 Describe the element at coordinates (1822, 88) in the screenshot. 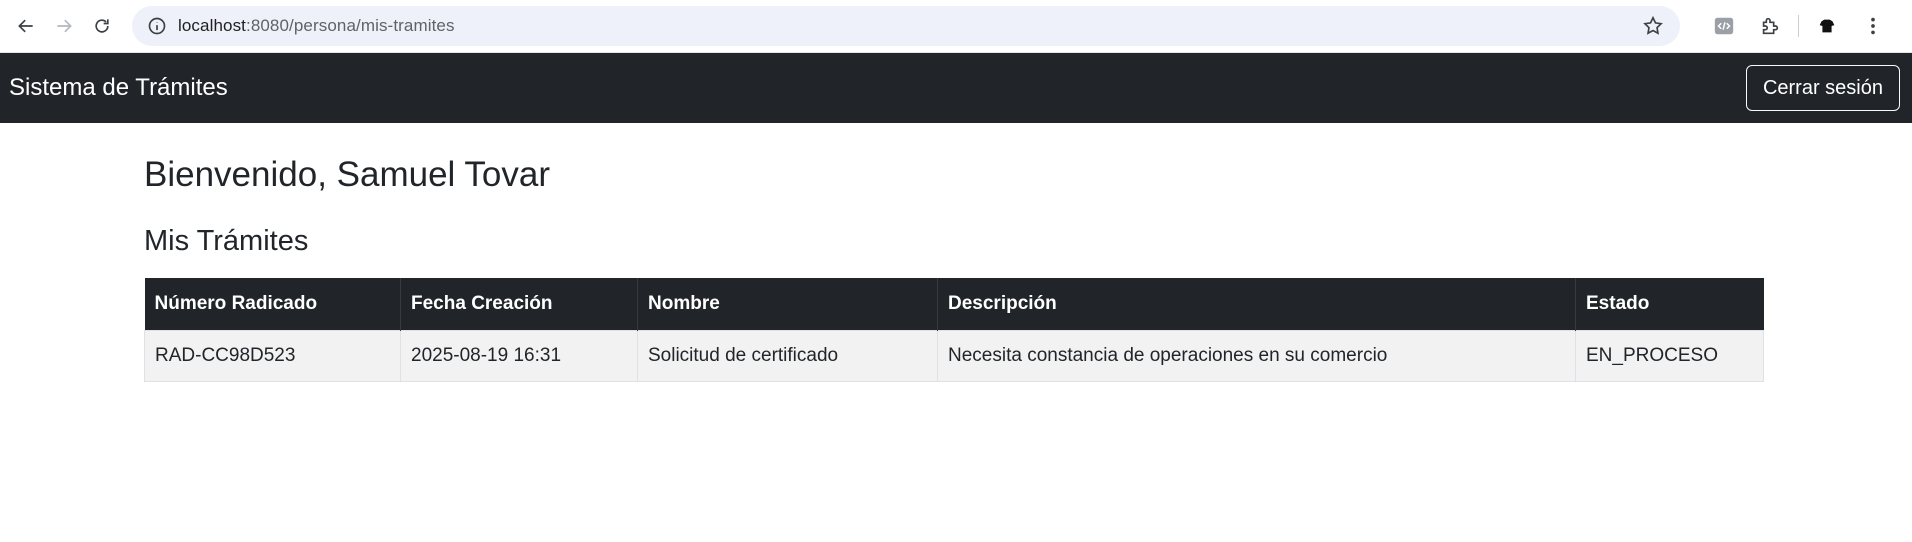

I see `logout-button: Cerrar sesión` at that location.